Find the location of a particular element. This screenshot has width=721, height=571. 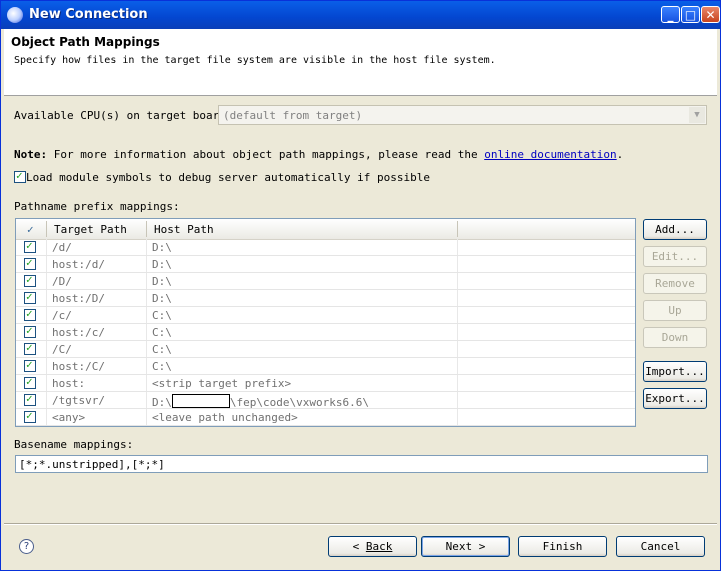

table-row: host:/d/D:\ is located at coordinates (325, 264).